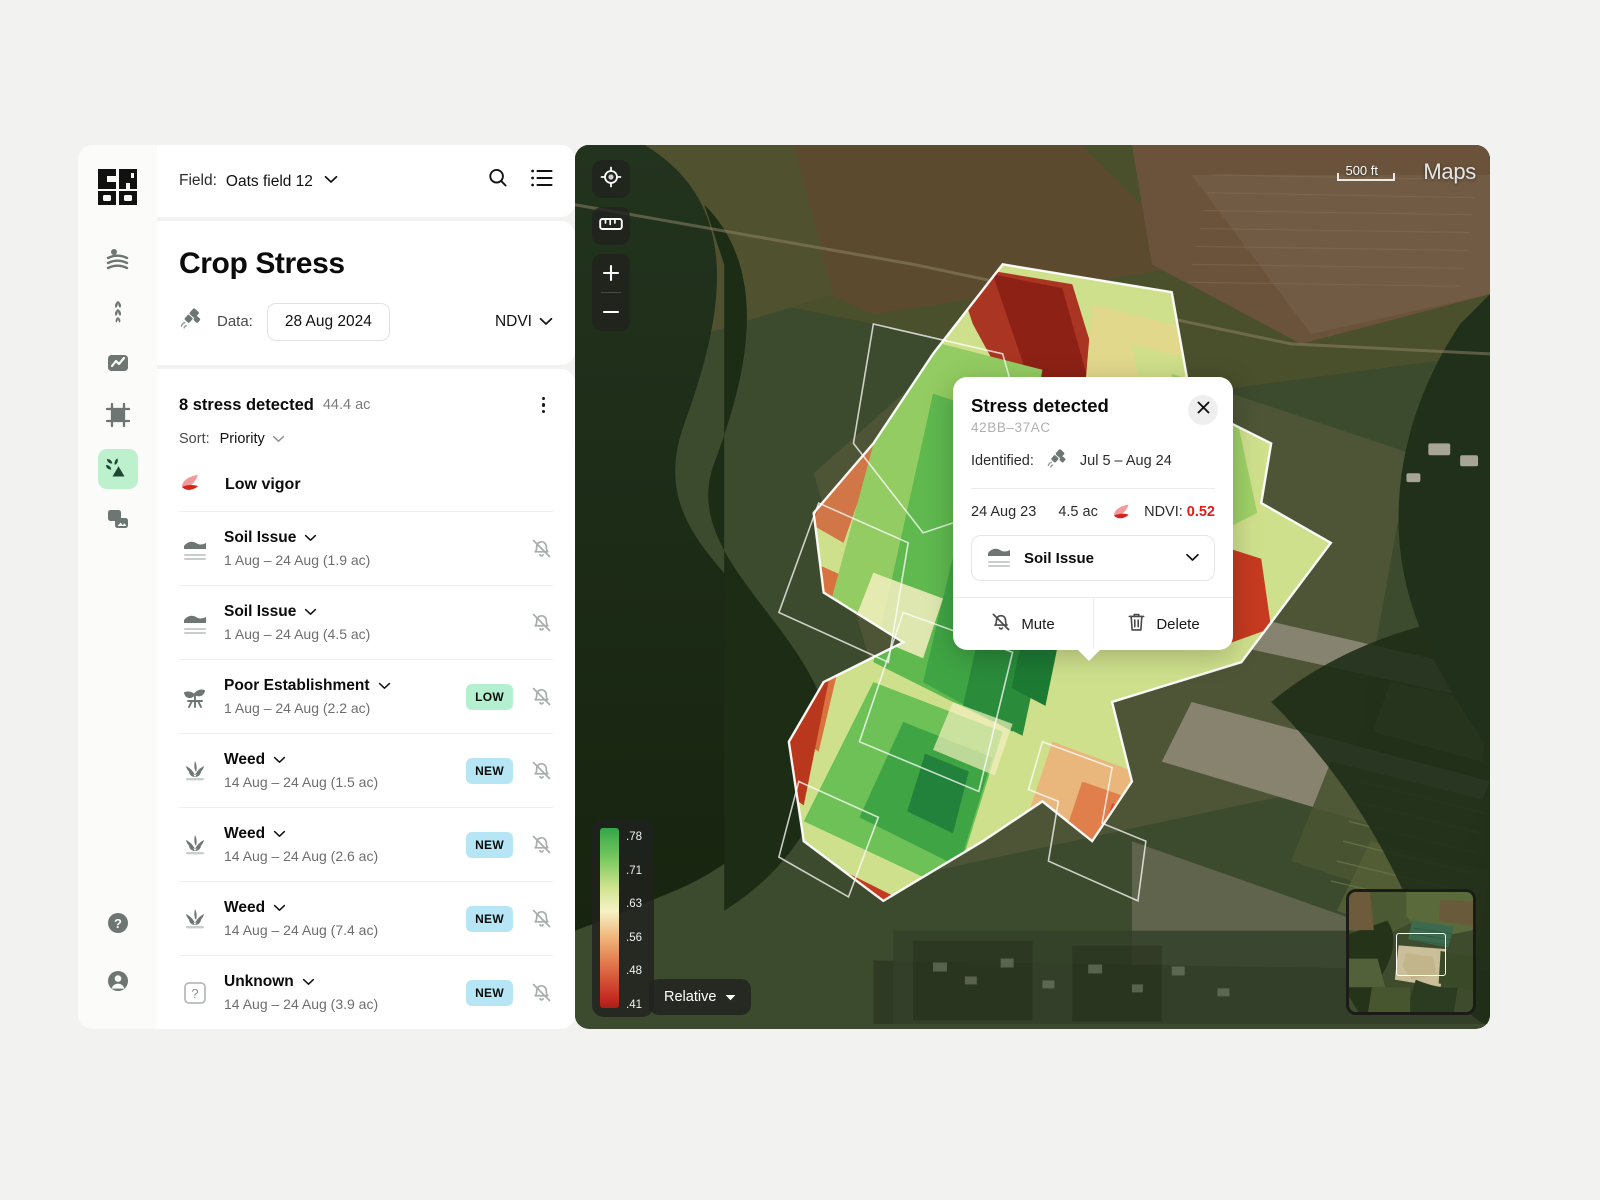  I want to click on popup-ndvi: NDVI: 0.52, so click(1163, 512).